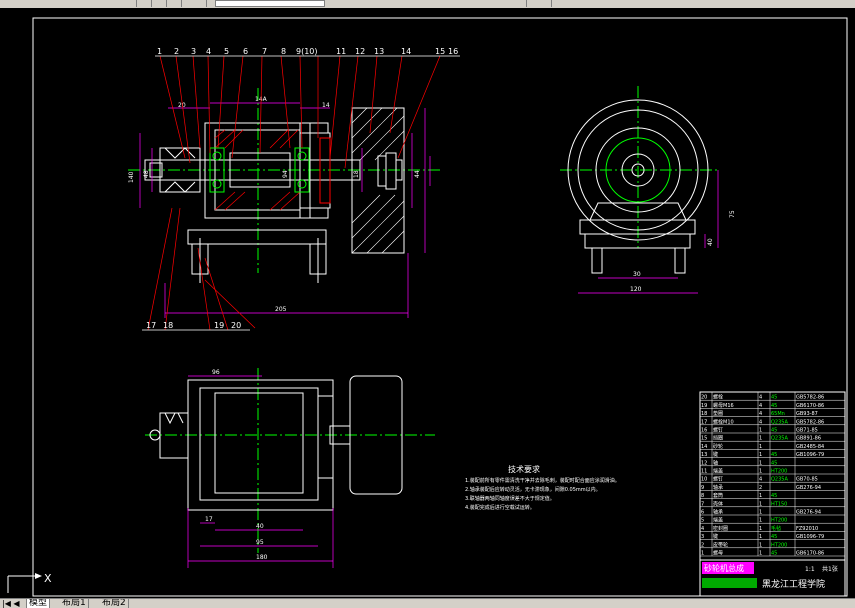 This screenshot has height=608, width=855. I want to click on dim-40: 40, so click(710, 242).